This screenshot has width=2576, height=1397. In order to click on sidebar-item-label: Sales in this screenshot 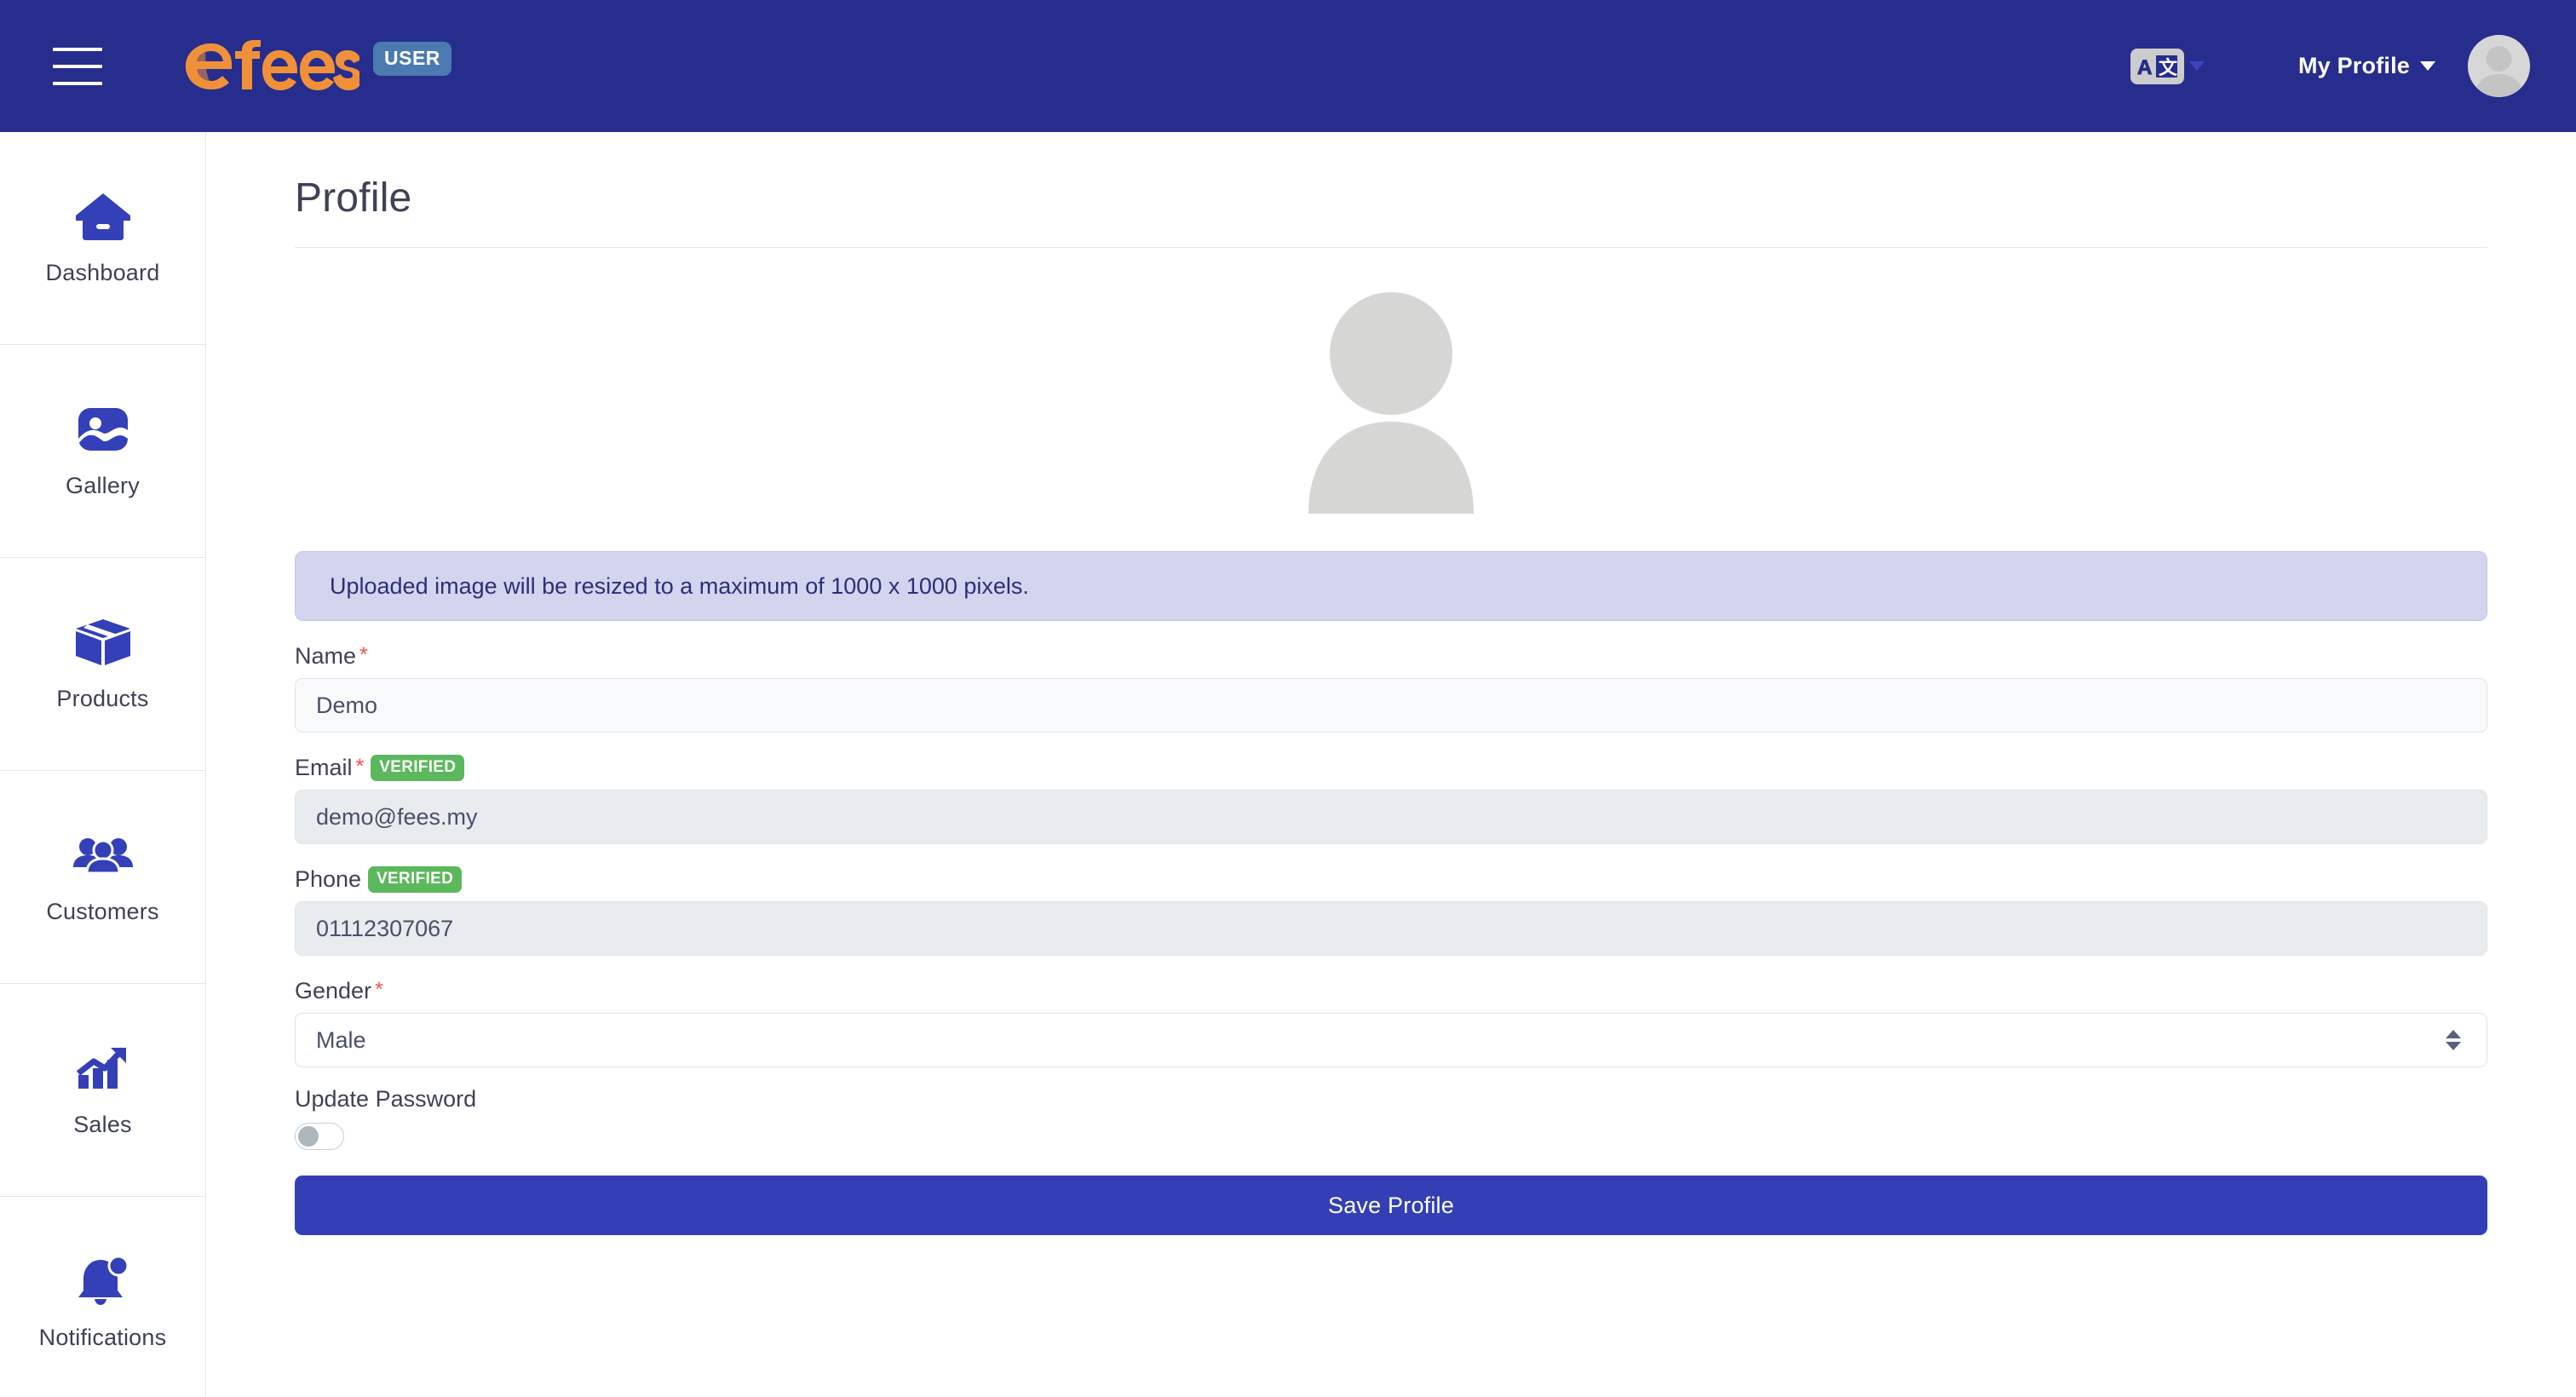, I will do `click(103, 1124)`.